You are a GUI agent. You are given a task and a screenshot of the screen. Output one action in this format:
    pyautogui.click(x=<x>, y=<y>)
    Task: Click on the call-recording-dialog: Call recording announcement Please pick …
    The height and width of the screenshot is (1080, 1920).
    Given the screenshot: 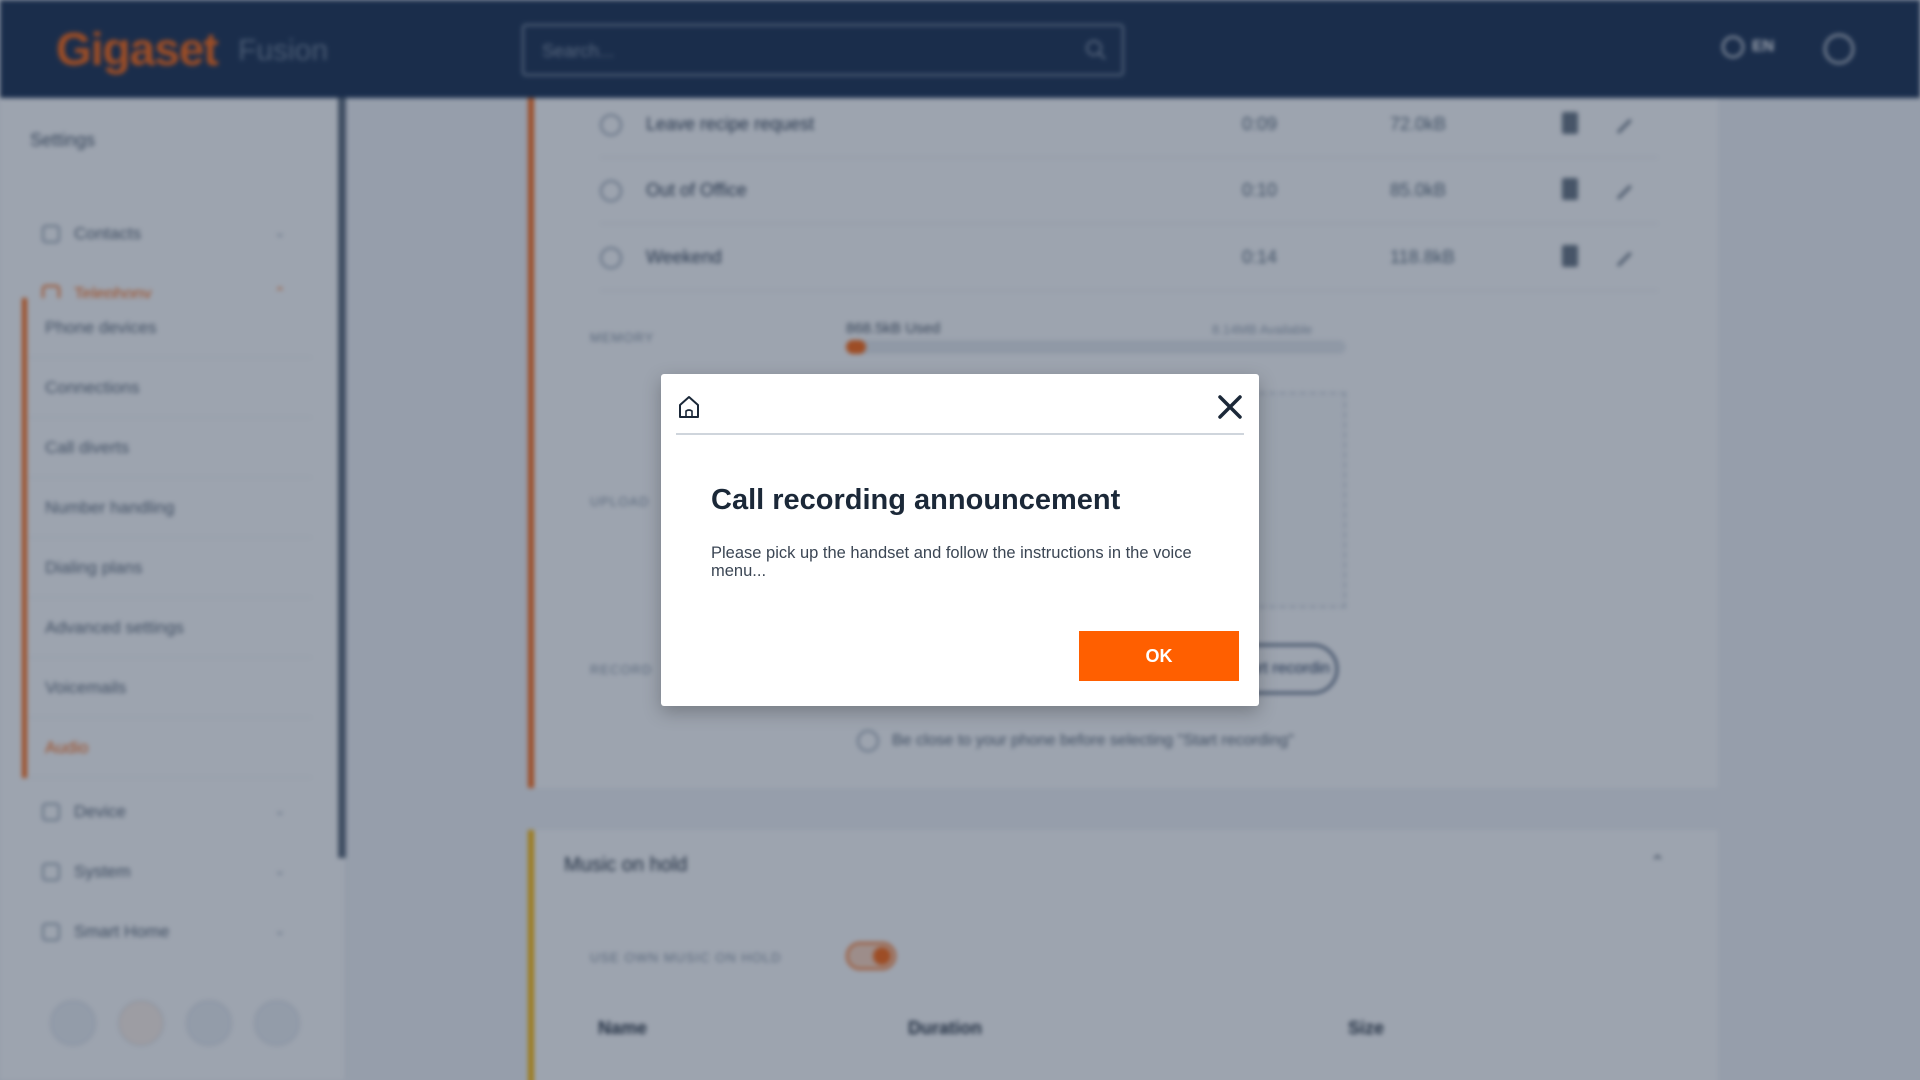 What is the action you would take?
    pyautogui.click(x=960, y=540)
    